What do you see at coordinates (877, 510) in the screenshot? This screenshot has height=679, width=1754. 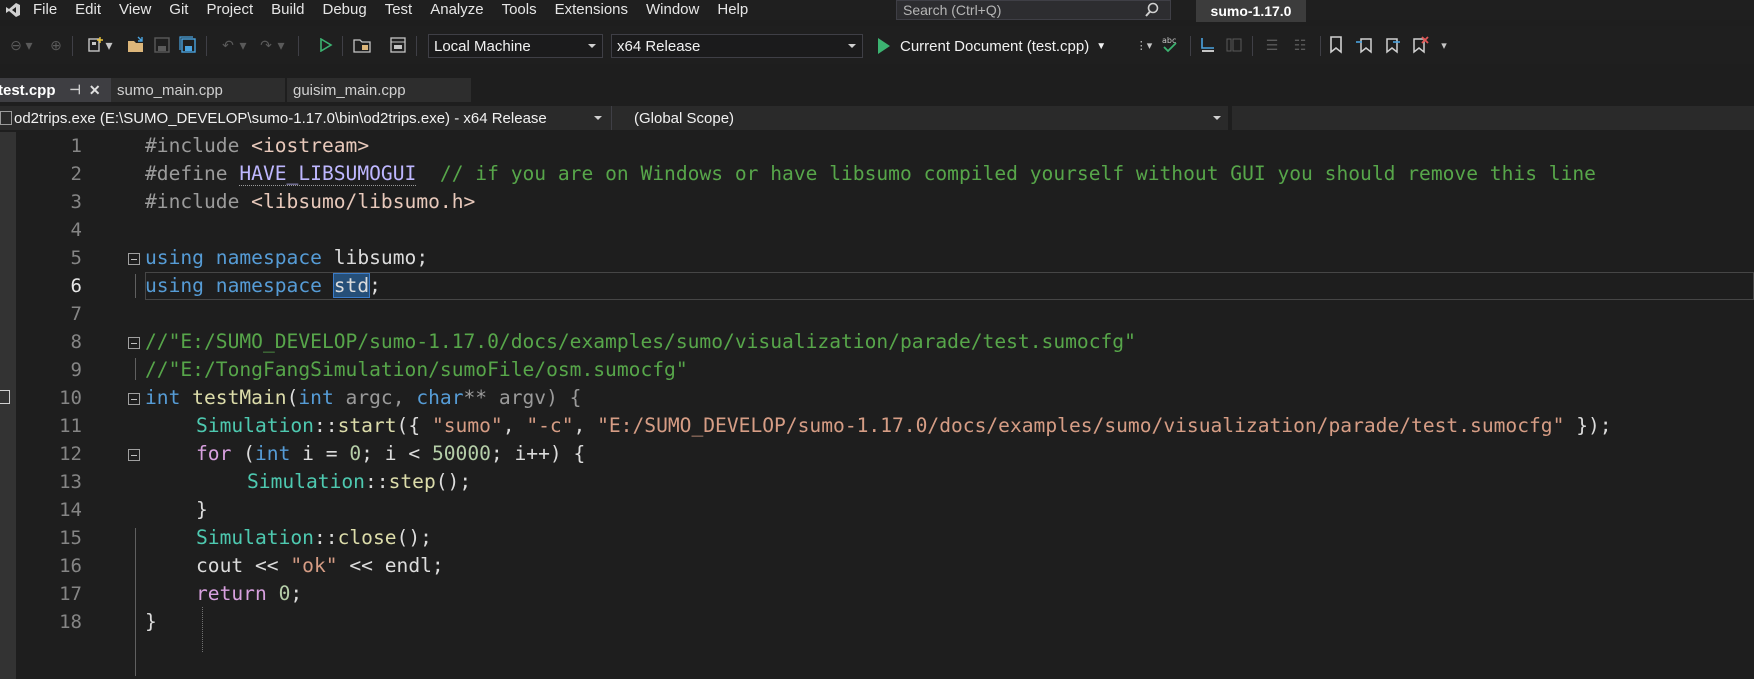 I see `code-line-14: 14 }` at bounding box center [877, 510].